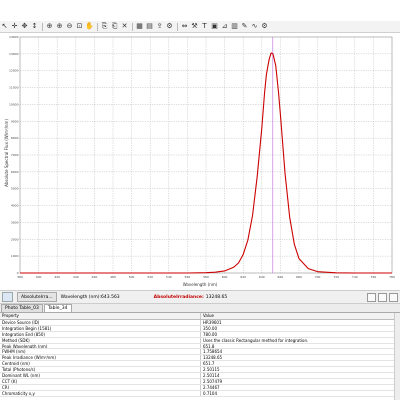 This screenshot has width=400, height=400. I want to click on refresh-icon, so click(382, 297).